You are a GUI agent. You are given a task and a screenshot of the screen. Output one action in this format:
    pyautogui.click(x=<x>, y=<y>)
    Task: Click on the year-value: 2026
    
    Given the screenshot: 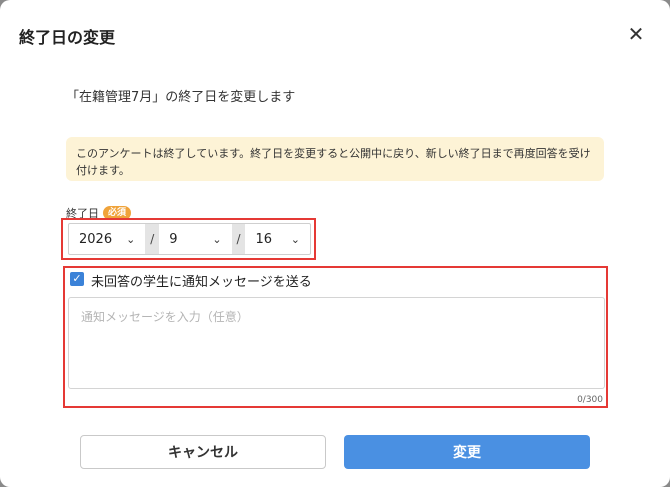 What is the action you would take?
    pyautogui.click(x=96, y=239)
    